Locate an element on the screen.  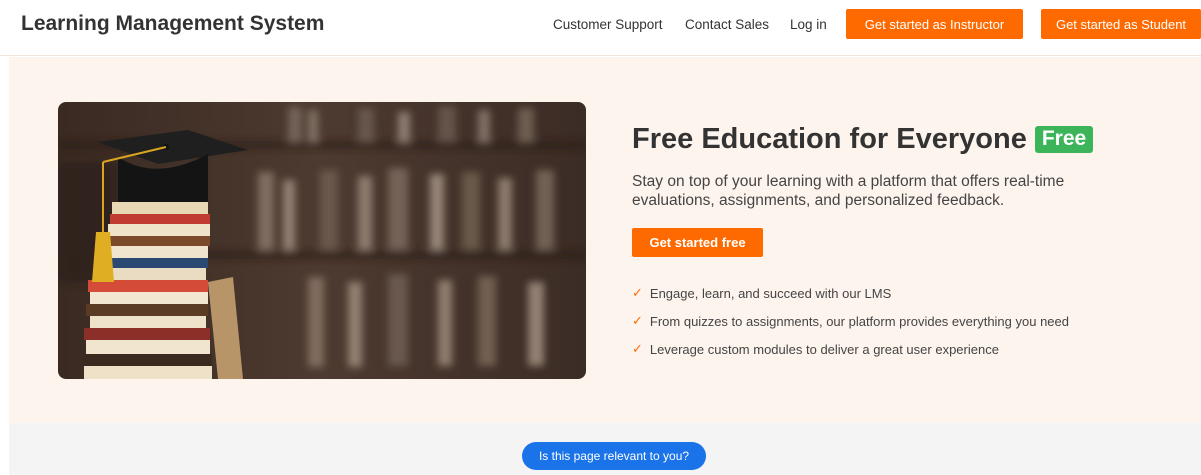
get-started-free-button: Get started free is located at coordinates (697, 242).